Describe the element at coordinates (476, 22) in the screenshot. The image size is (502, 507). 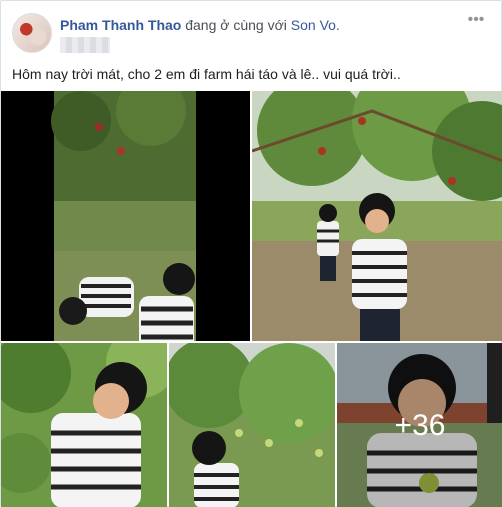
I see `ellipsis-icon: •••` at that location.